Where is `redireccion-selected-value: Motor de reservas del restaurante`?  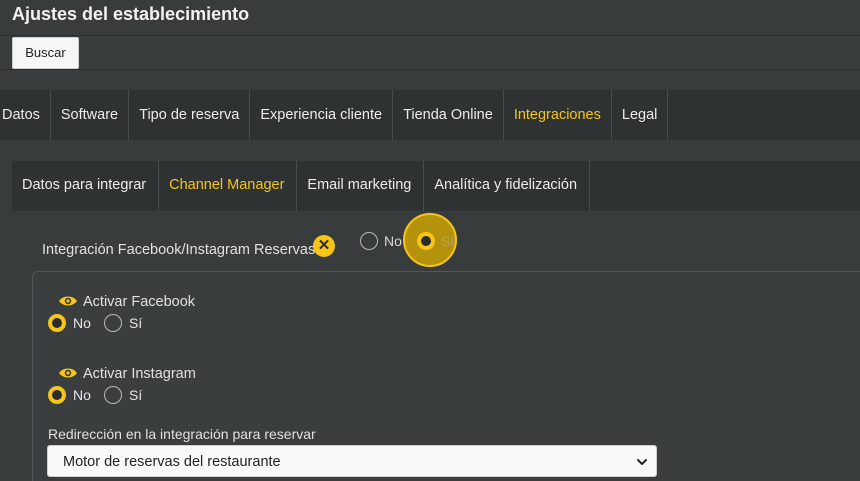
redireccion-selected-value: Motor de reservas del restaurante is located at coordinates (172, 462).